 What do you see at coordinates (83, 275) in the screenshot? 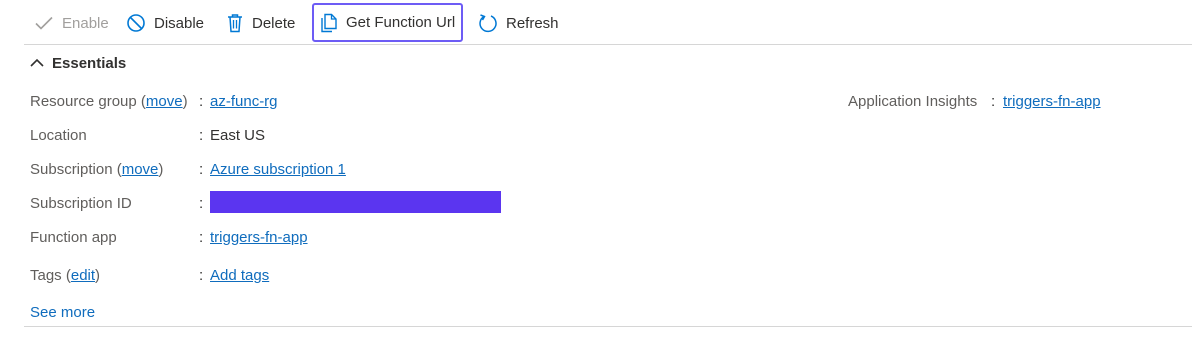
I see `edit-tags-link: edit` at bounding box center [83, 275].